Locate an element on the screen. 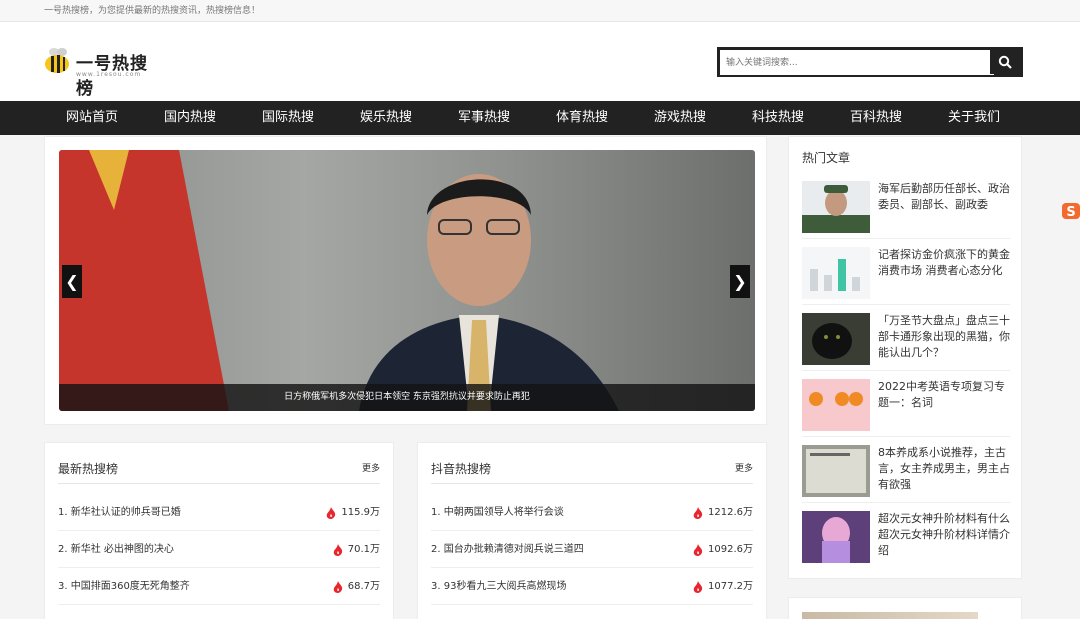 The height and width of the screenshot is (619, 1080). hot-count-value: 115.9万 is located at coordinates (360, 512).